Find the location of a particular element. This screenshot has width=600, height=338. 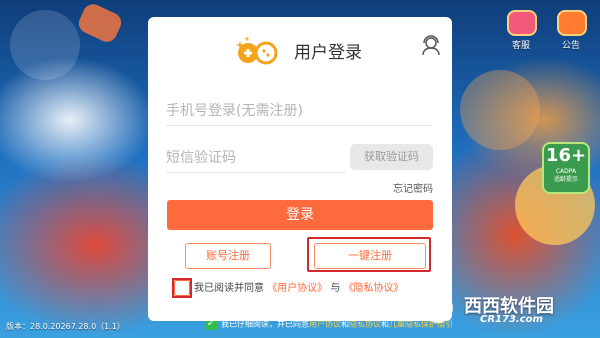

age-rating-text: 适龄提示 is located at coordinates (565, 179).